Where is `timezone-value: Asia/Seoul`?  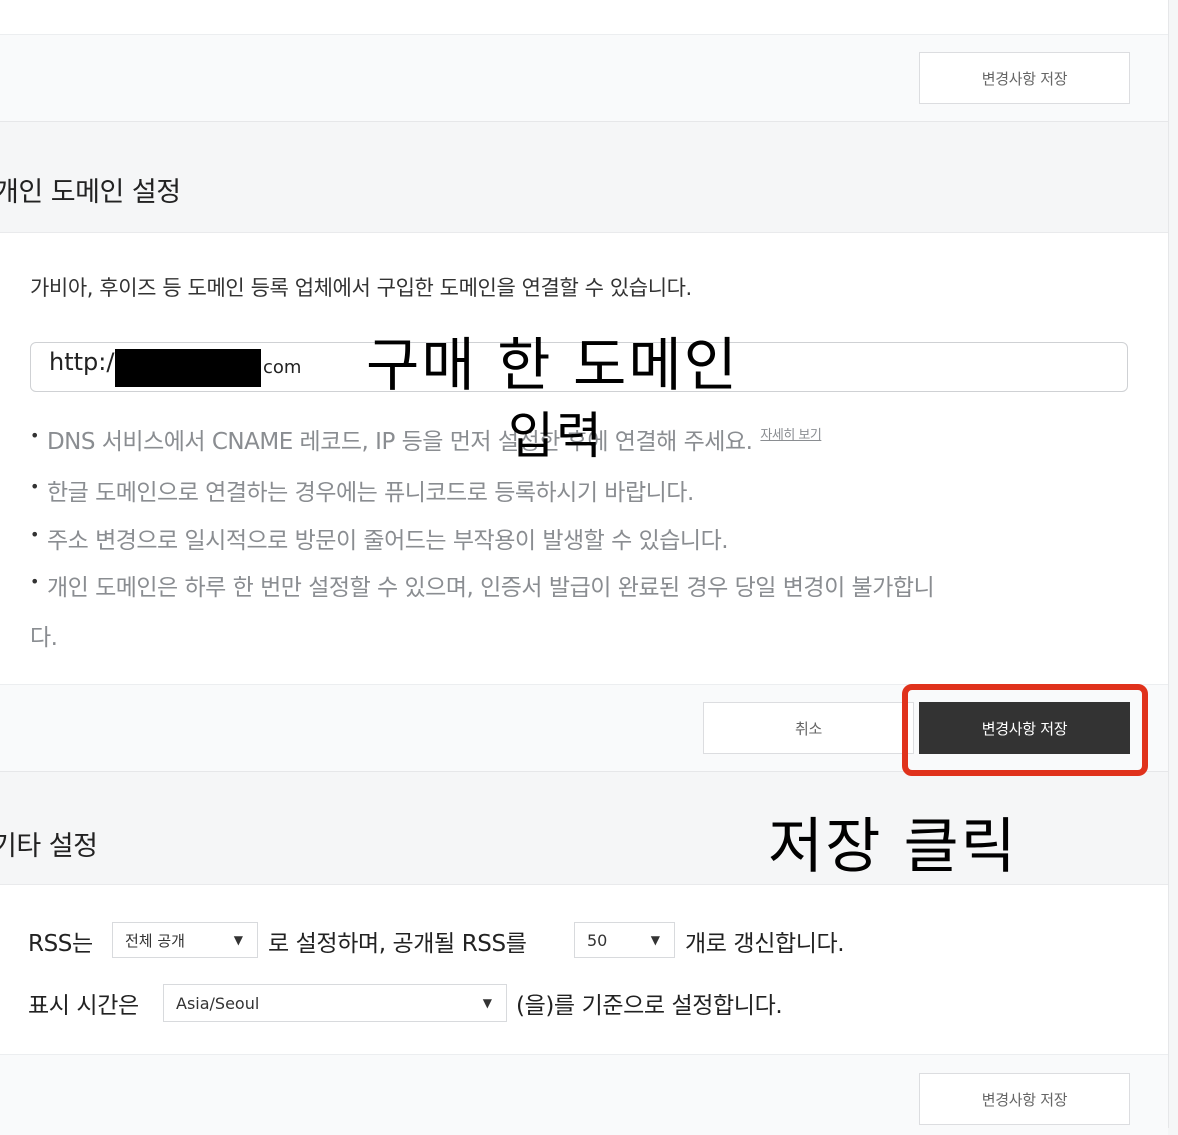 timezone-value: Asia/Seoul is located at coordinates (218, 1003).